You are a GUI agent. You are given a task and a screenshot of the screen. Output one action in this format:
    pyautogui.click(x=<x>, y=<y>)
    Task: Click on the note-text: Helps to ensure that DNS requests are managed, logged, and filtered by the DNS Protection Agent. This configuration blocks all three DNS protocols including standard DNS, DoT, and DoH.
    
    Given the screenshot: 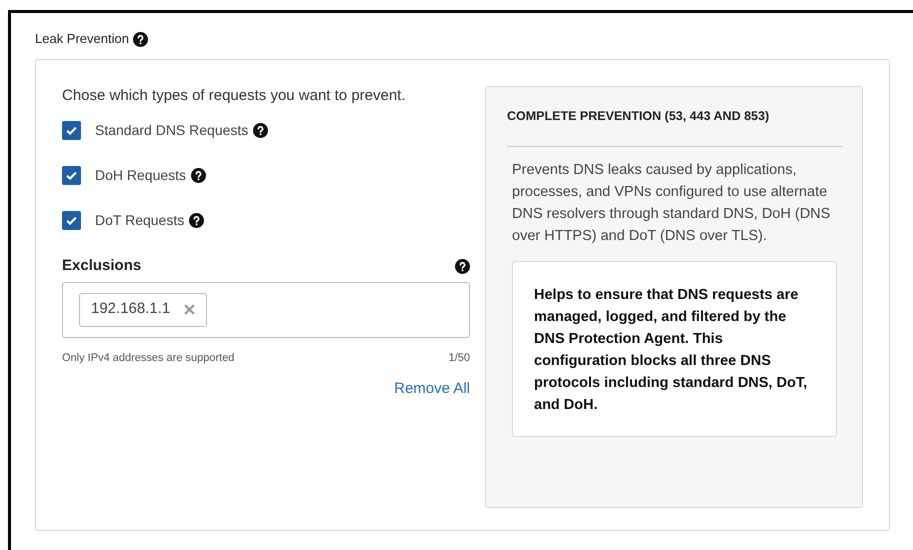 What is the action you would take?
    pyautogui.click(x=671, y=350)
    